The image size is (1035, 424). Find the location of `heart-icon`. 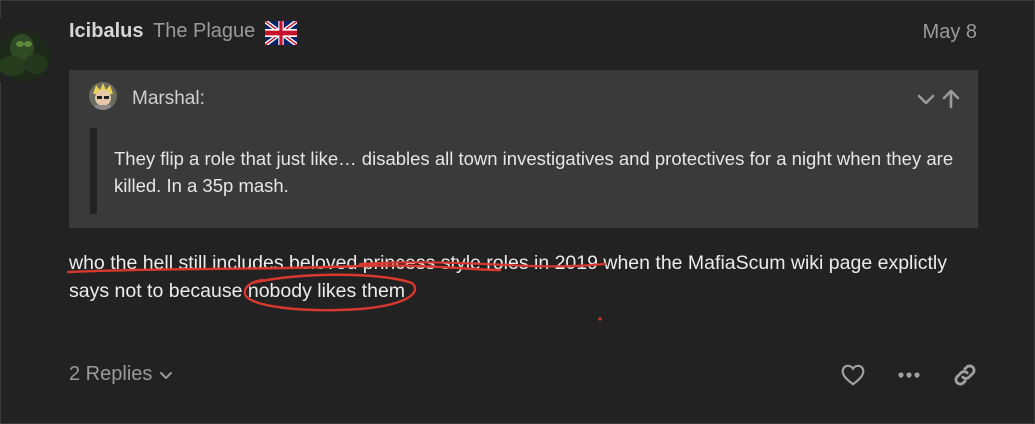

heart-icon is located at coordinates (853, 375).